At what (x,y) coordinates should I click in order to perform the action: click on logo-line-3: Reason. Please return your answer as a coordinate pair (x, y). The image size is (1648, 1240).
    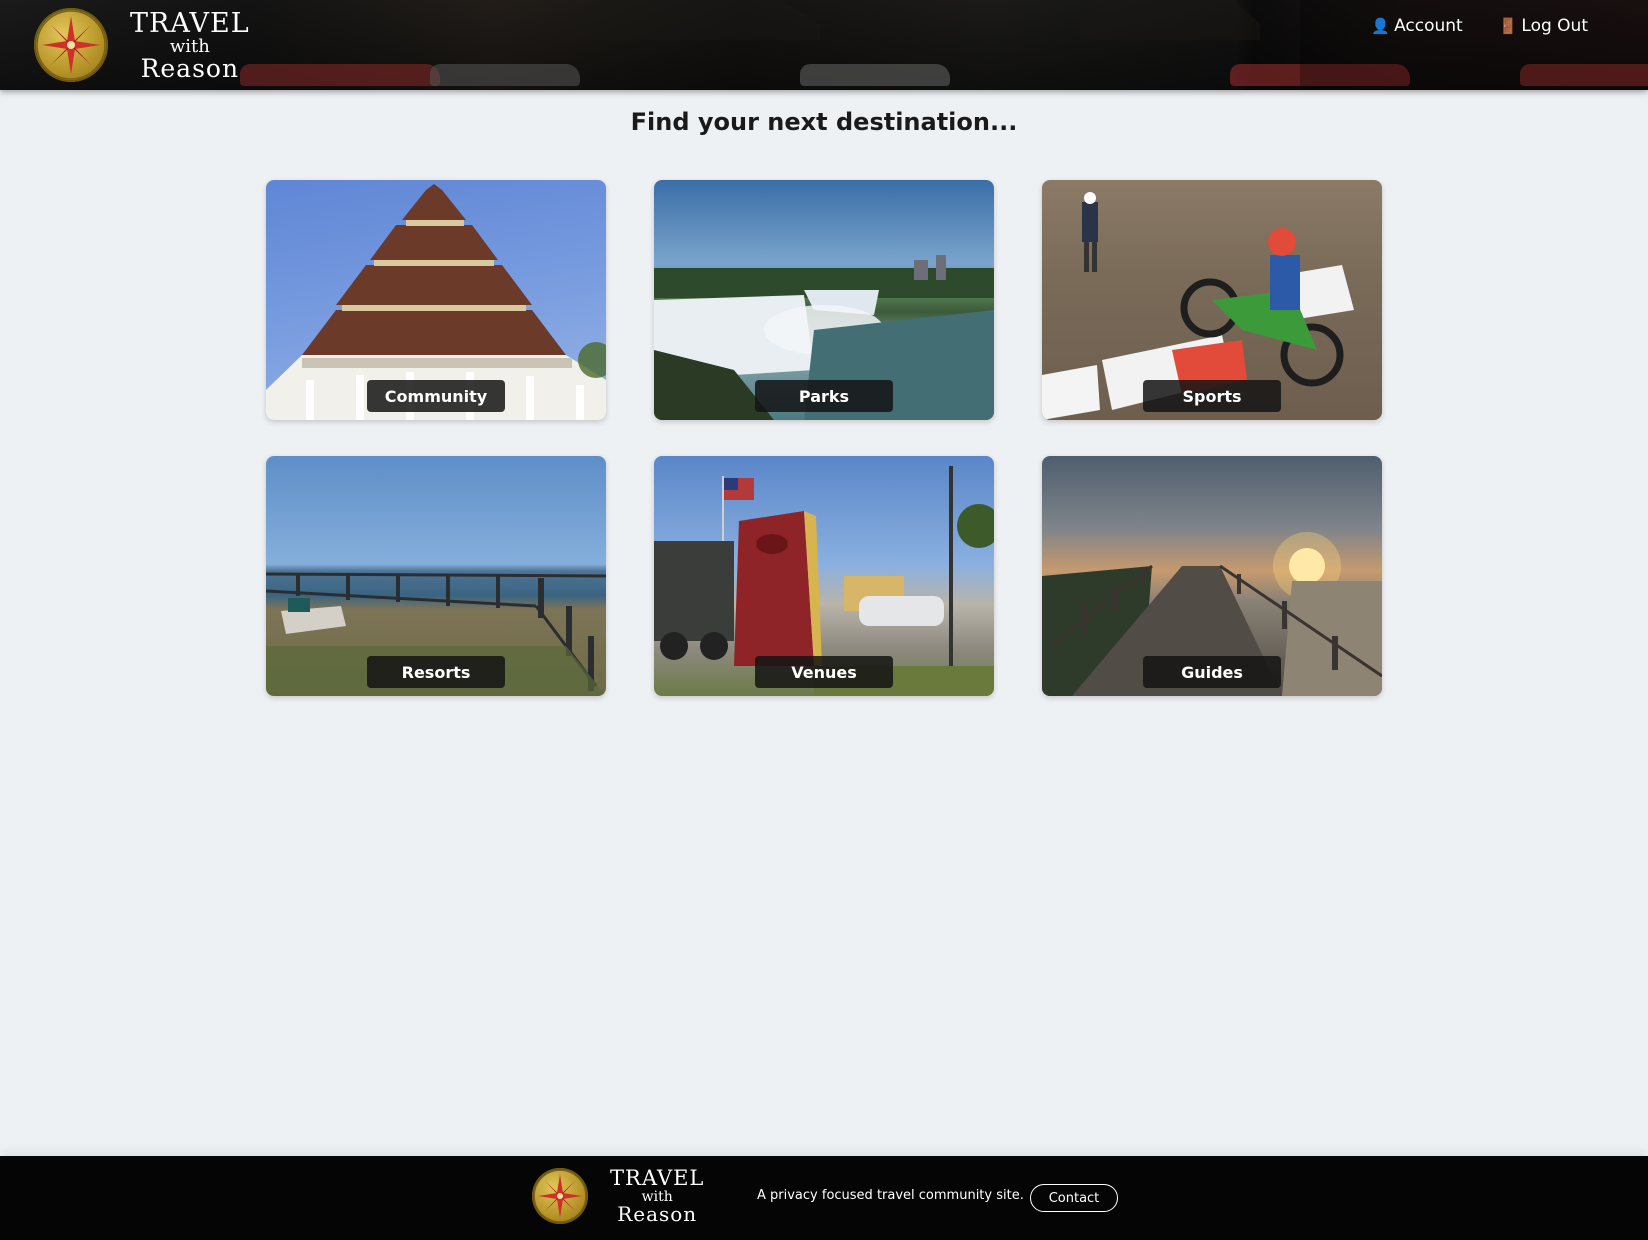
    Looking at the image, I should click on (190, 68).